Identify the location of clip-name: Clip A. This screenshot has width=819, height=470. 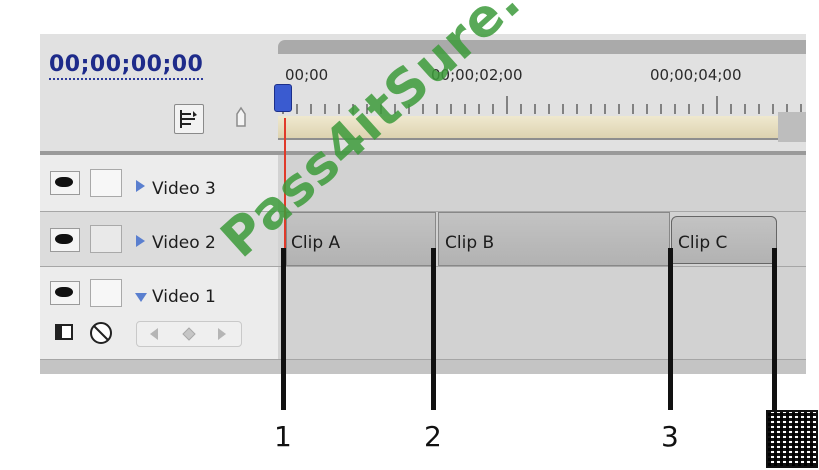
(316, 243).